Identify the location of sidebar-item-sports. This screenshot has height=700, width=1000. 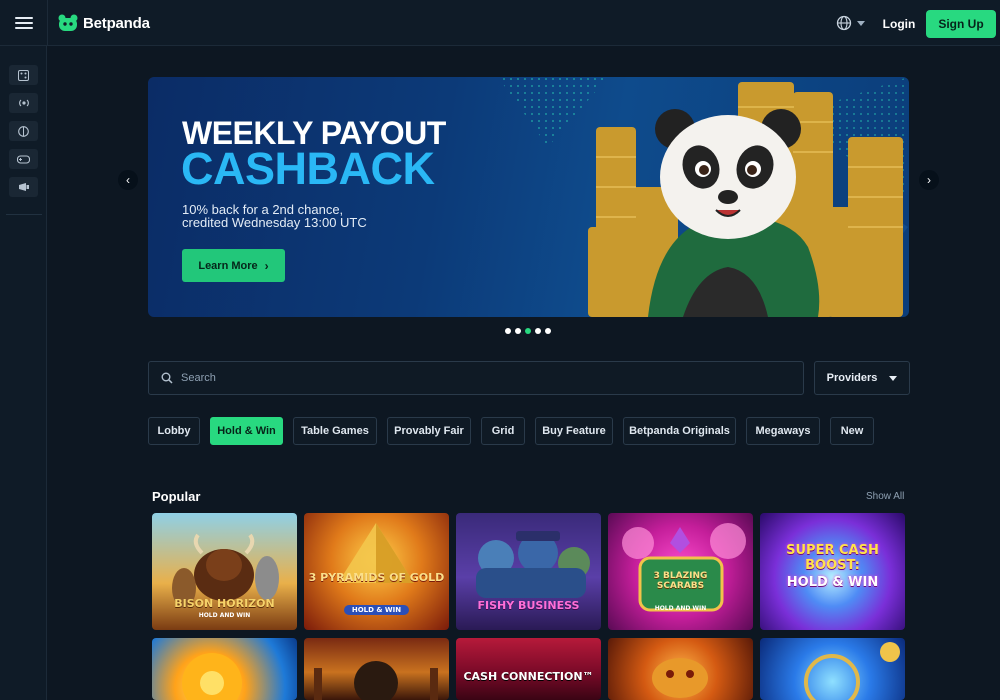
(23, 131).